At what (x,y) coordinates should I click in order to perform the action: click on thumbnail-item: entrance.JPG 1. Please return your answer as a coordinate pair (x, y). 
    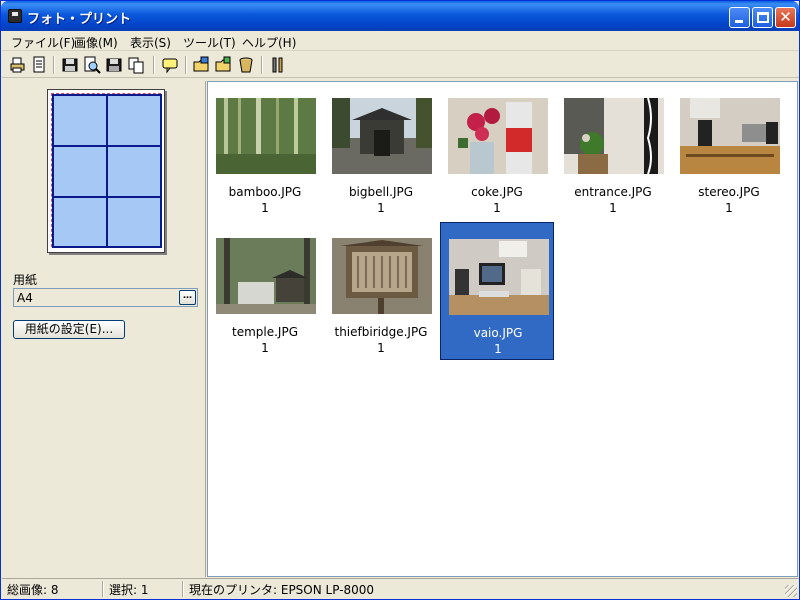
    Looking at the image, I should click on (613, 151).